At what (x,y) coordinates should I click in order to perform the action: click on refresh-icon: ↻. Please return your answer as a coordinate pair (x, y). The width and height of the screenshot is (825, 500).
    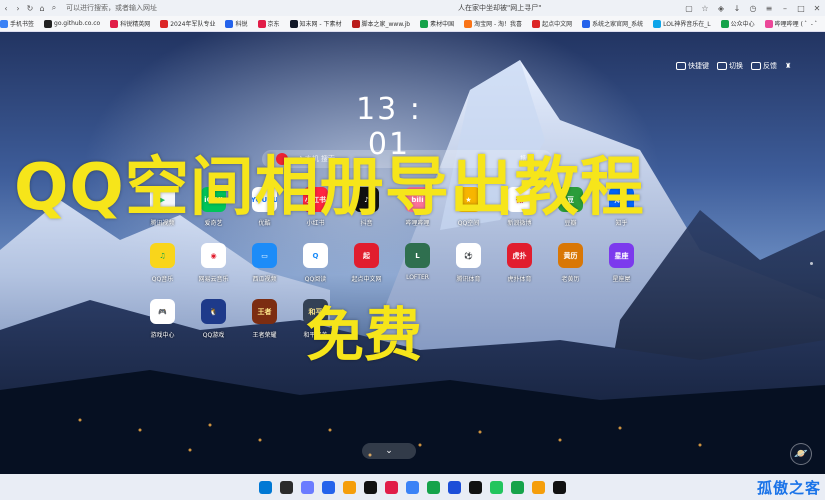
    Looking at the image, I should click on (30, 8).